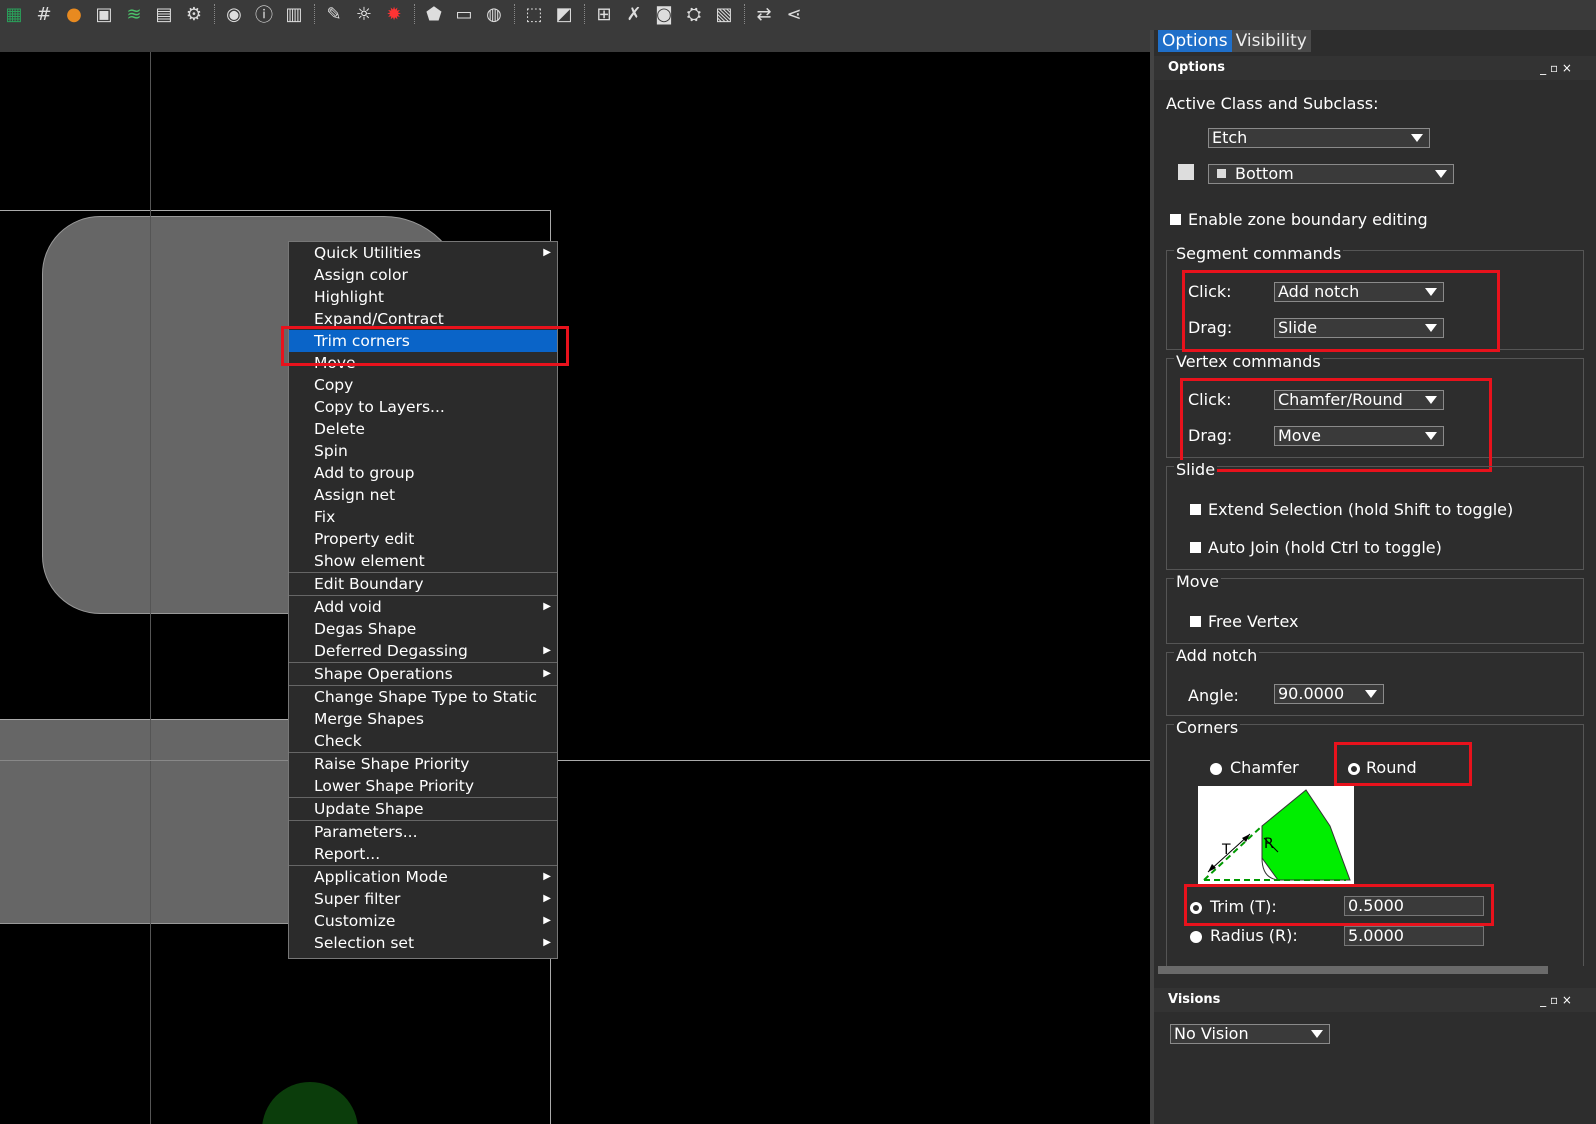 This screenshot has height=1124, width=1596. Describe the element at coordinates (331, 451) in the screenshot. I see `menu-item-label: Spin` at that location.